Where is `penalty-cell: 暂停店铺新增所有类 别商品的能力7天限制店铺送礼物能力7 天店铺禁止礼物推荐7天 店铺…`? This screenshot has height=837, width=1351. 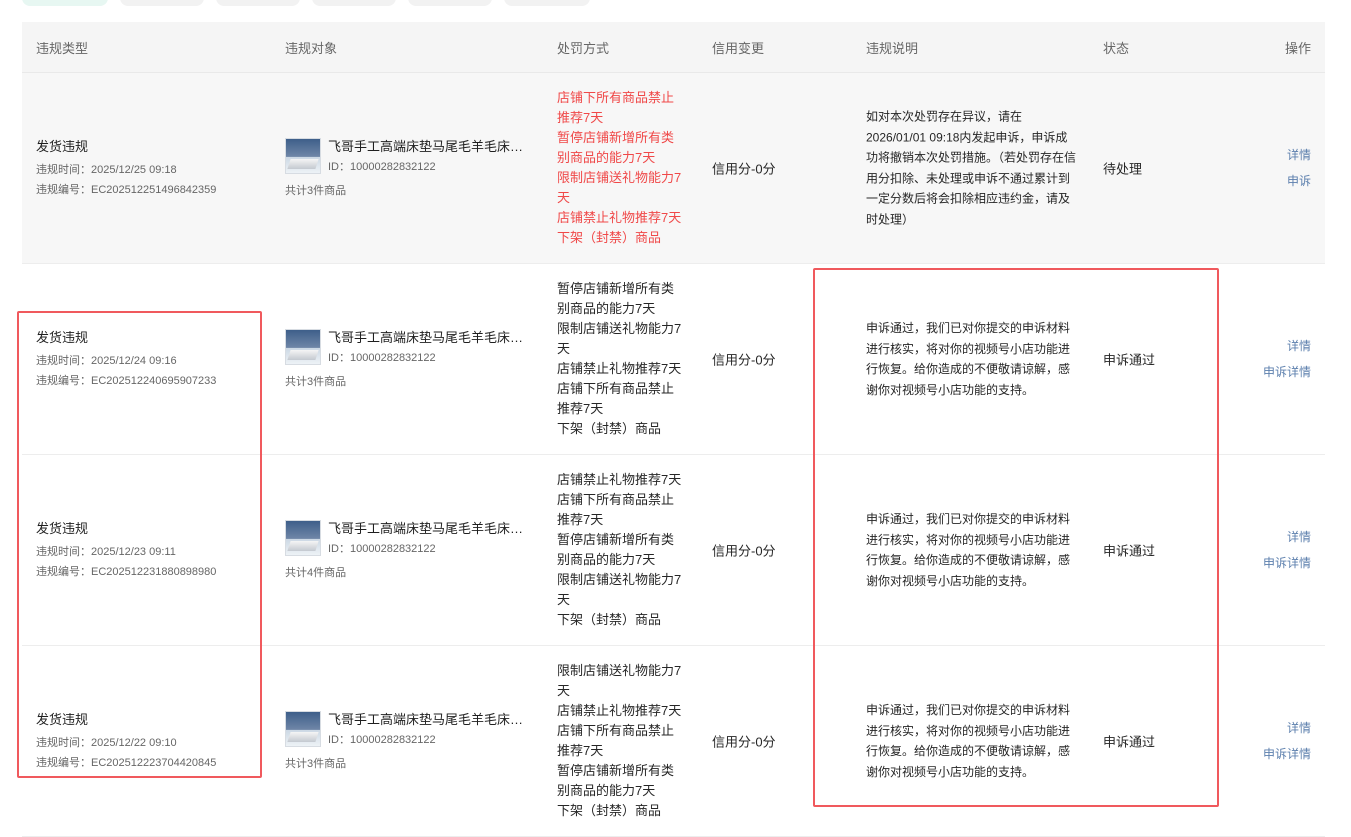 penalty-cell: 暂停店铺新增所有类 别商品的能力7天限制店铺送礼物能力7 天店铺禁止礼物推荐7天 店铺… is located at coordinates (621, 359).